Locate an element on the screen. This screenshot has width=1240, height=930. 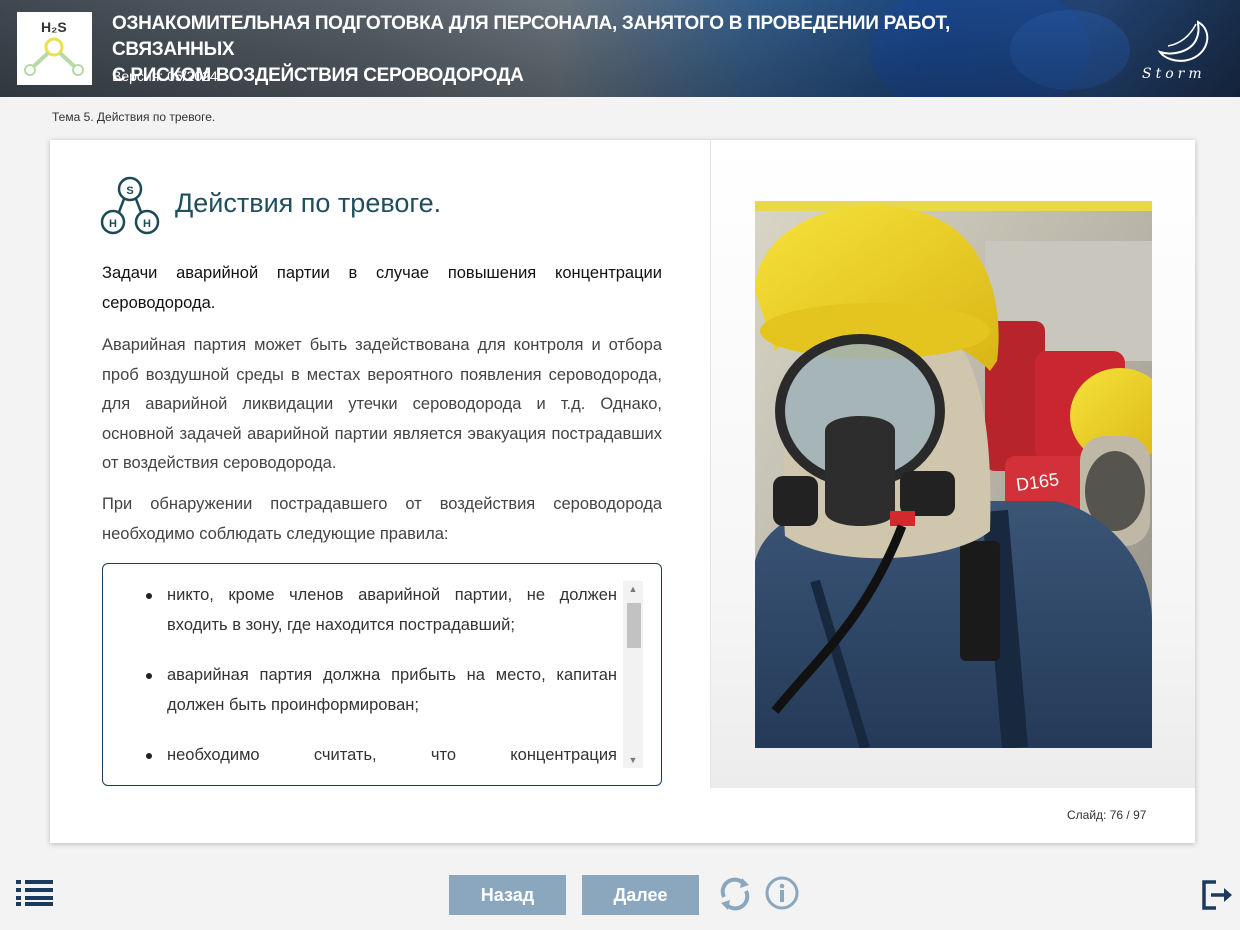
icon-letter-h-left: H is located at coordinates (113, 224).